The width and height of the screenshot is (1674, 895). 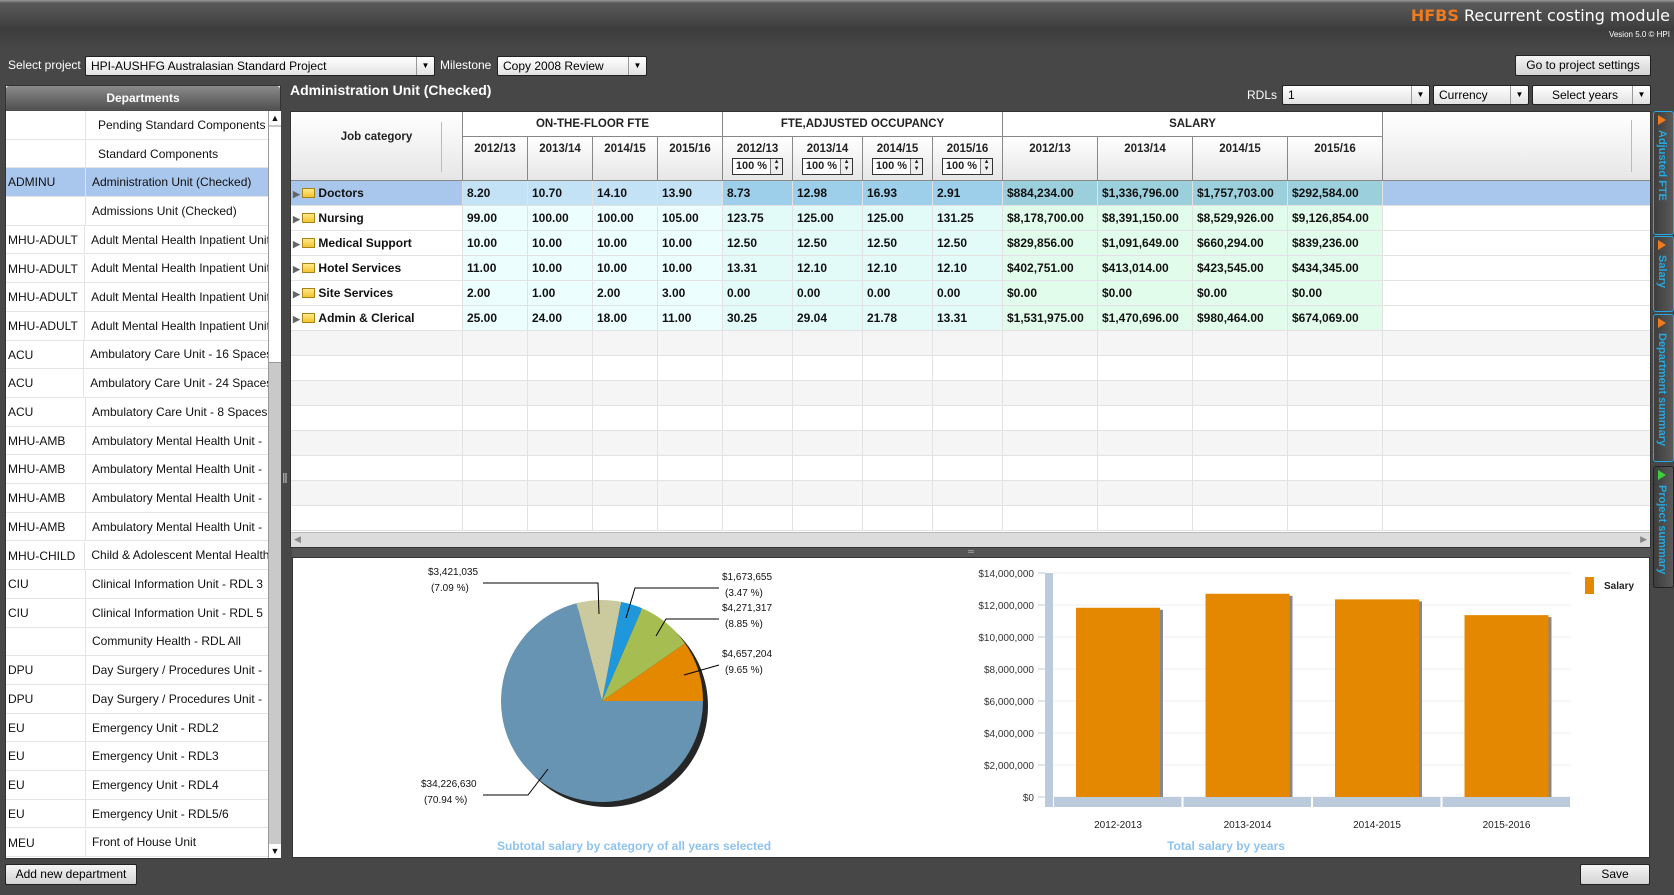 What do you see at coordinates (758, 218) in the screenshot?
I see `adjusted-fte-cell: 123.75` at bounding box center [758, 218].